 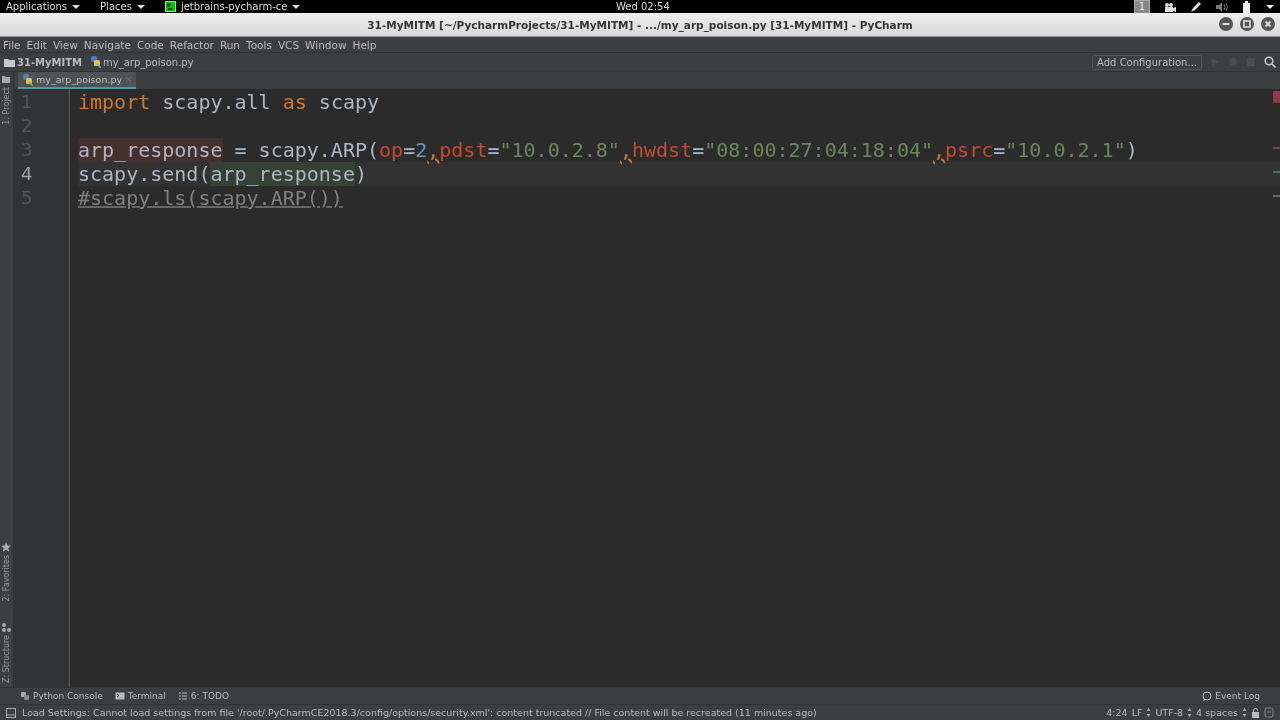 What do you see at coordinates (203, 696) in the screenshot?
I see `tool-window-button: 6: TODO` at bounding box center [203, 696].